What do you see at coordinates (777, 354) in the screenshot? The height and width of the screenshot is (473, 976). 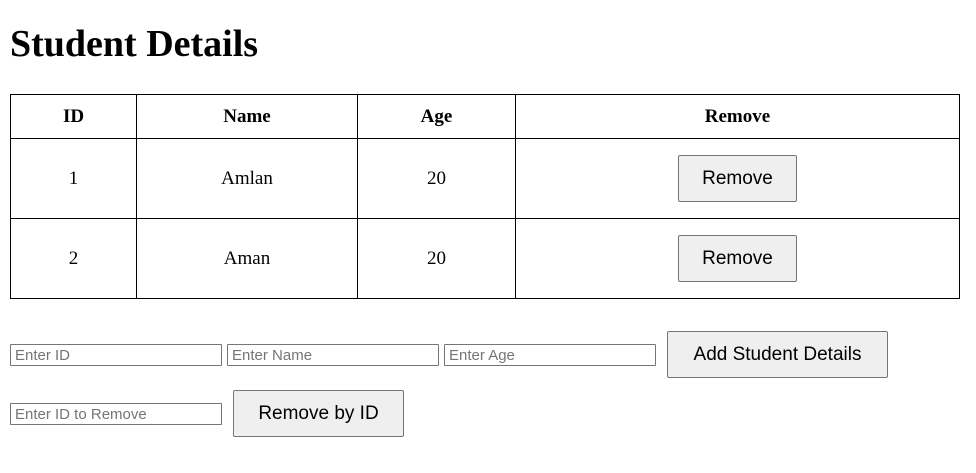 I see `add-student-button: Add Student Details` at bounding box center [777, 354].